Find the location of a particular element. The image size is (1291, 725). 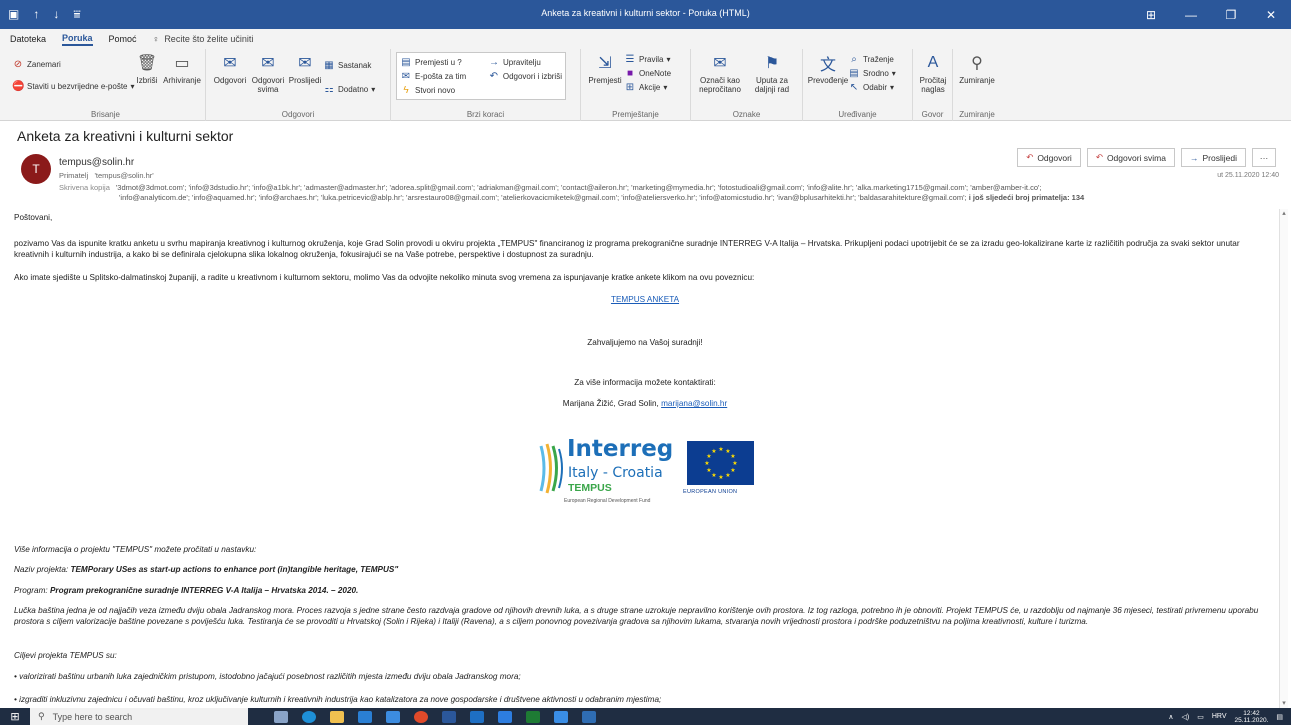

notification-icon: ▤ is located at coordinates (1279, 717).